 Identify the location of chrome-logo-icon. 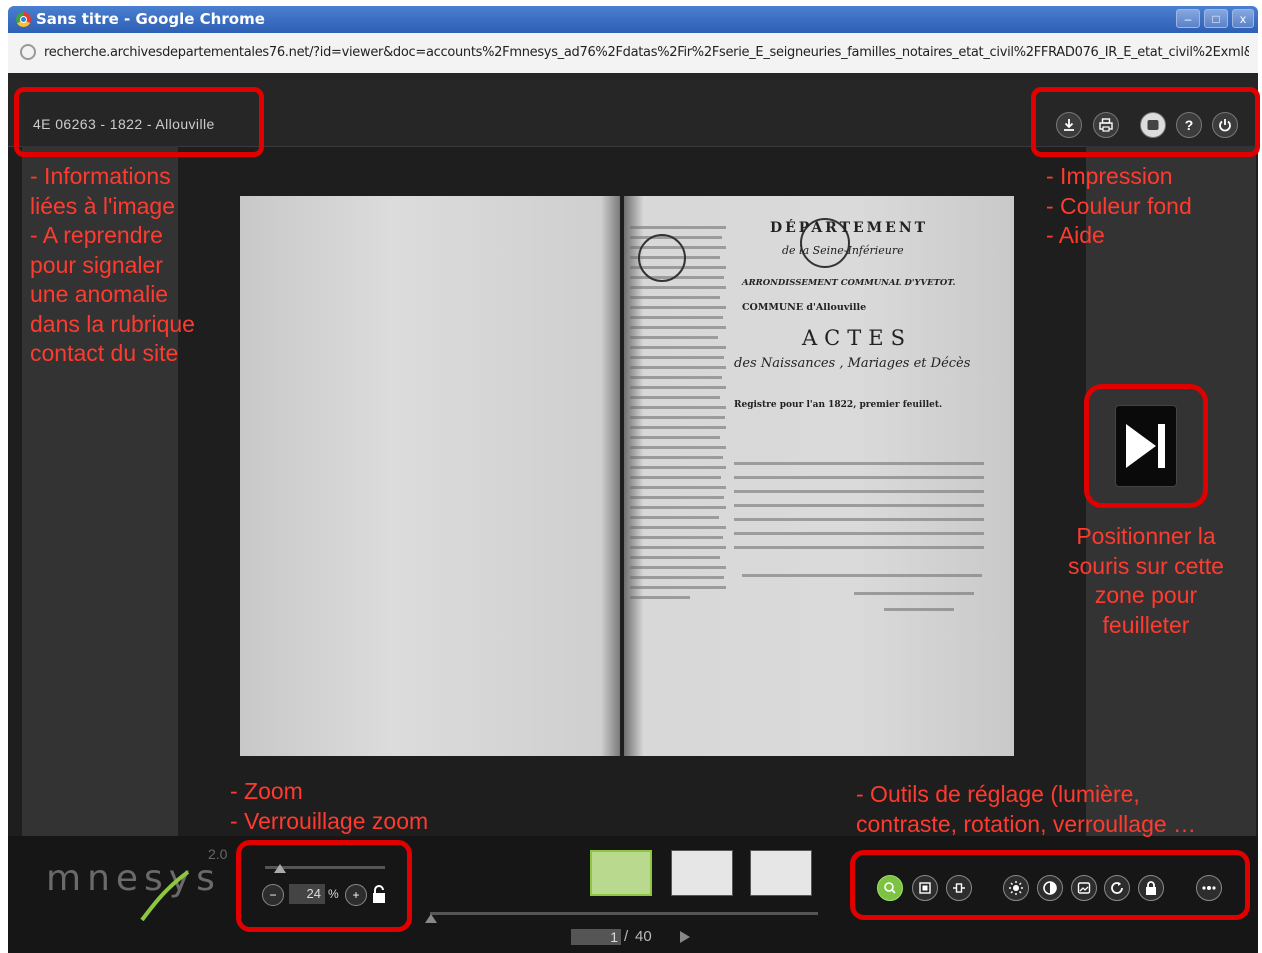
(23, 19).